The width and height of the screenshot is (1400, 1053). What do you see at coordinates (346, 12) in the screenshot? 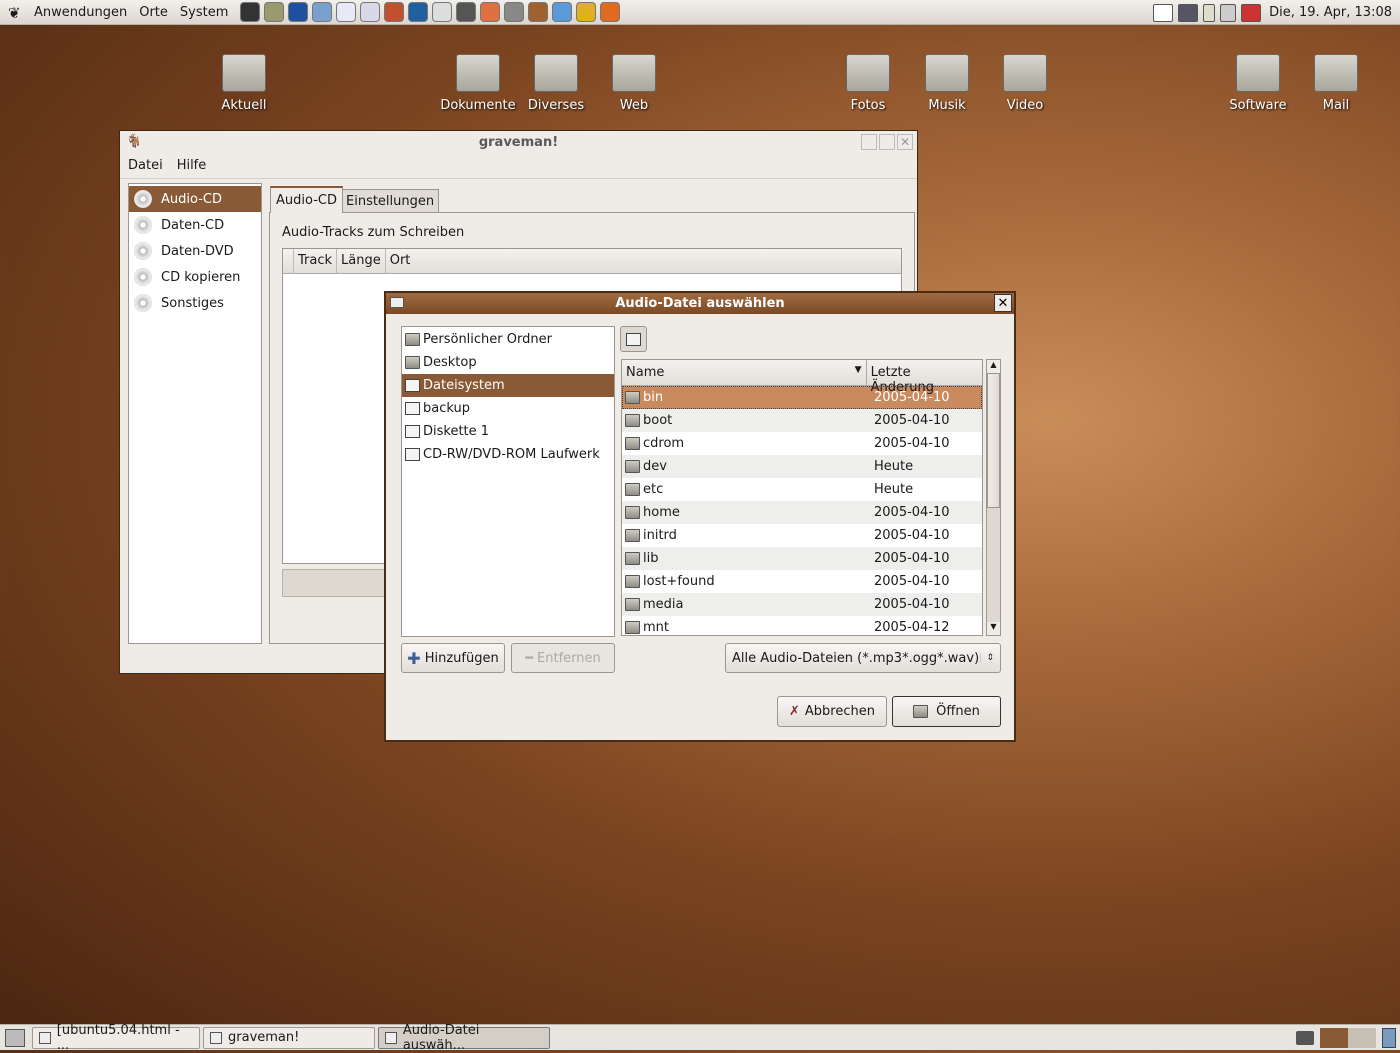
I see `document-icon` at bounding box center [346, 12].